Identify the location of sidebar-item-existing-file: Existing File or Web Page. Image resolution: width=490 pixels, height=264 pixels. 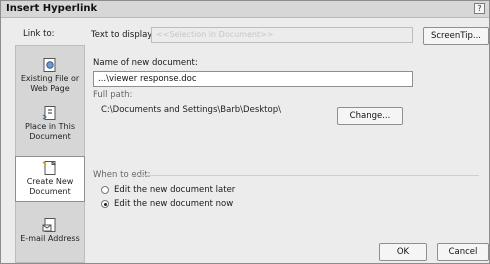
(50, 77).